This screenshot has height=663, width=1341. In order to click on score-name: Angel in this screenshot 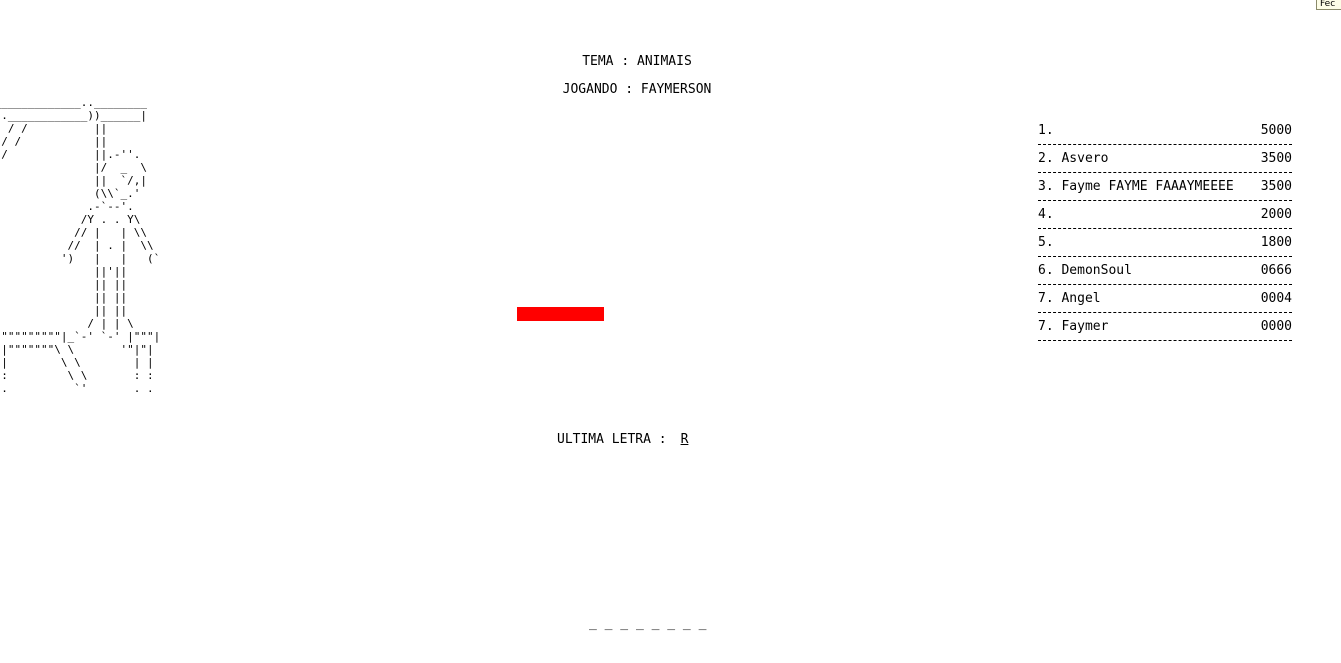, I will do `click(1081, 298)`.